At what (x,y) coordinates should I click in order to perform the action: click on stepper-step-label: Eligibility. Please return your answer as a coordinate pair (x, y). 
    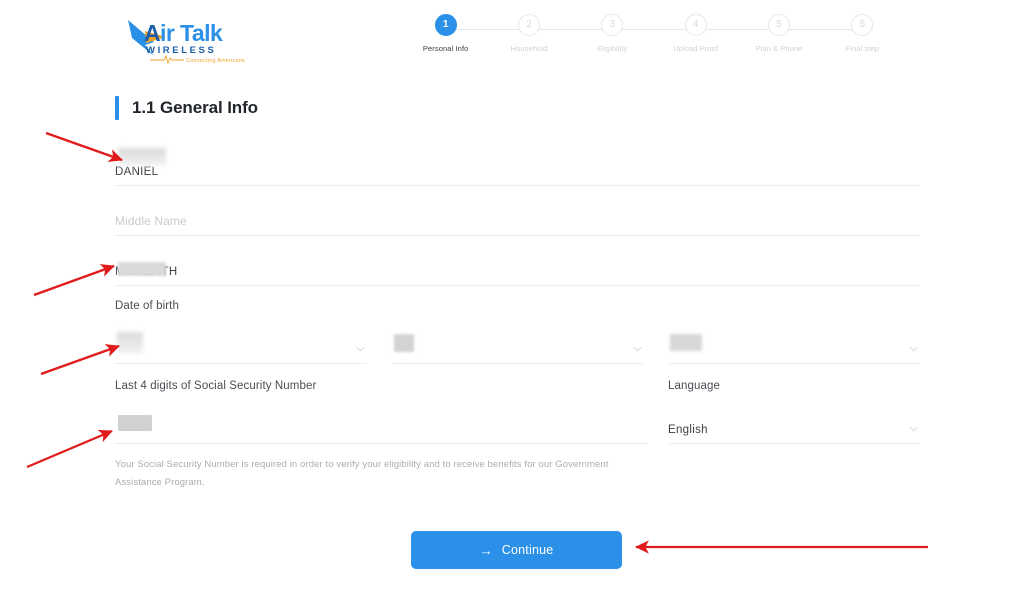
    Looking at the image, I should click on (612, 48).